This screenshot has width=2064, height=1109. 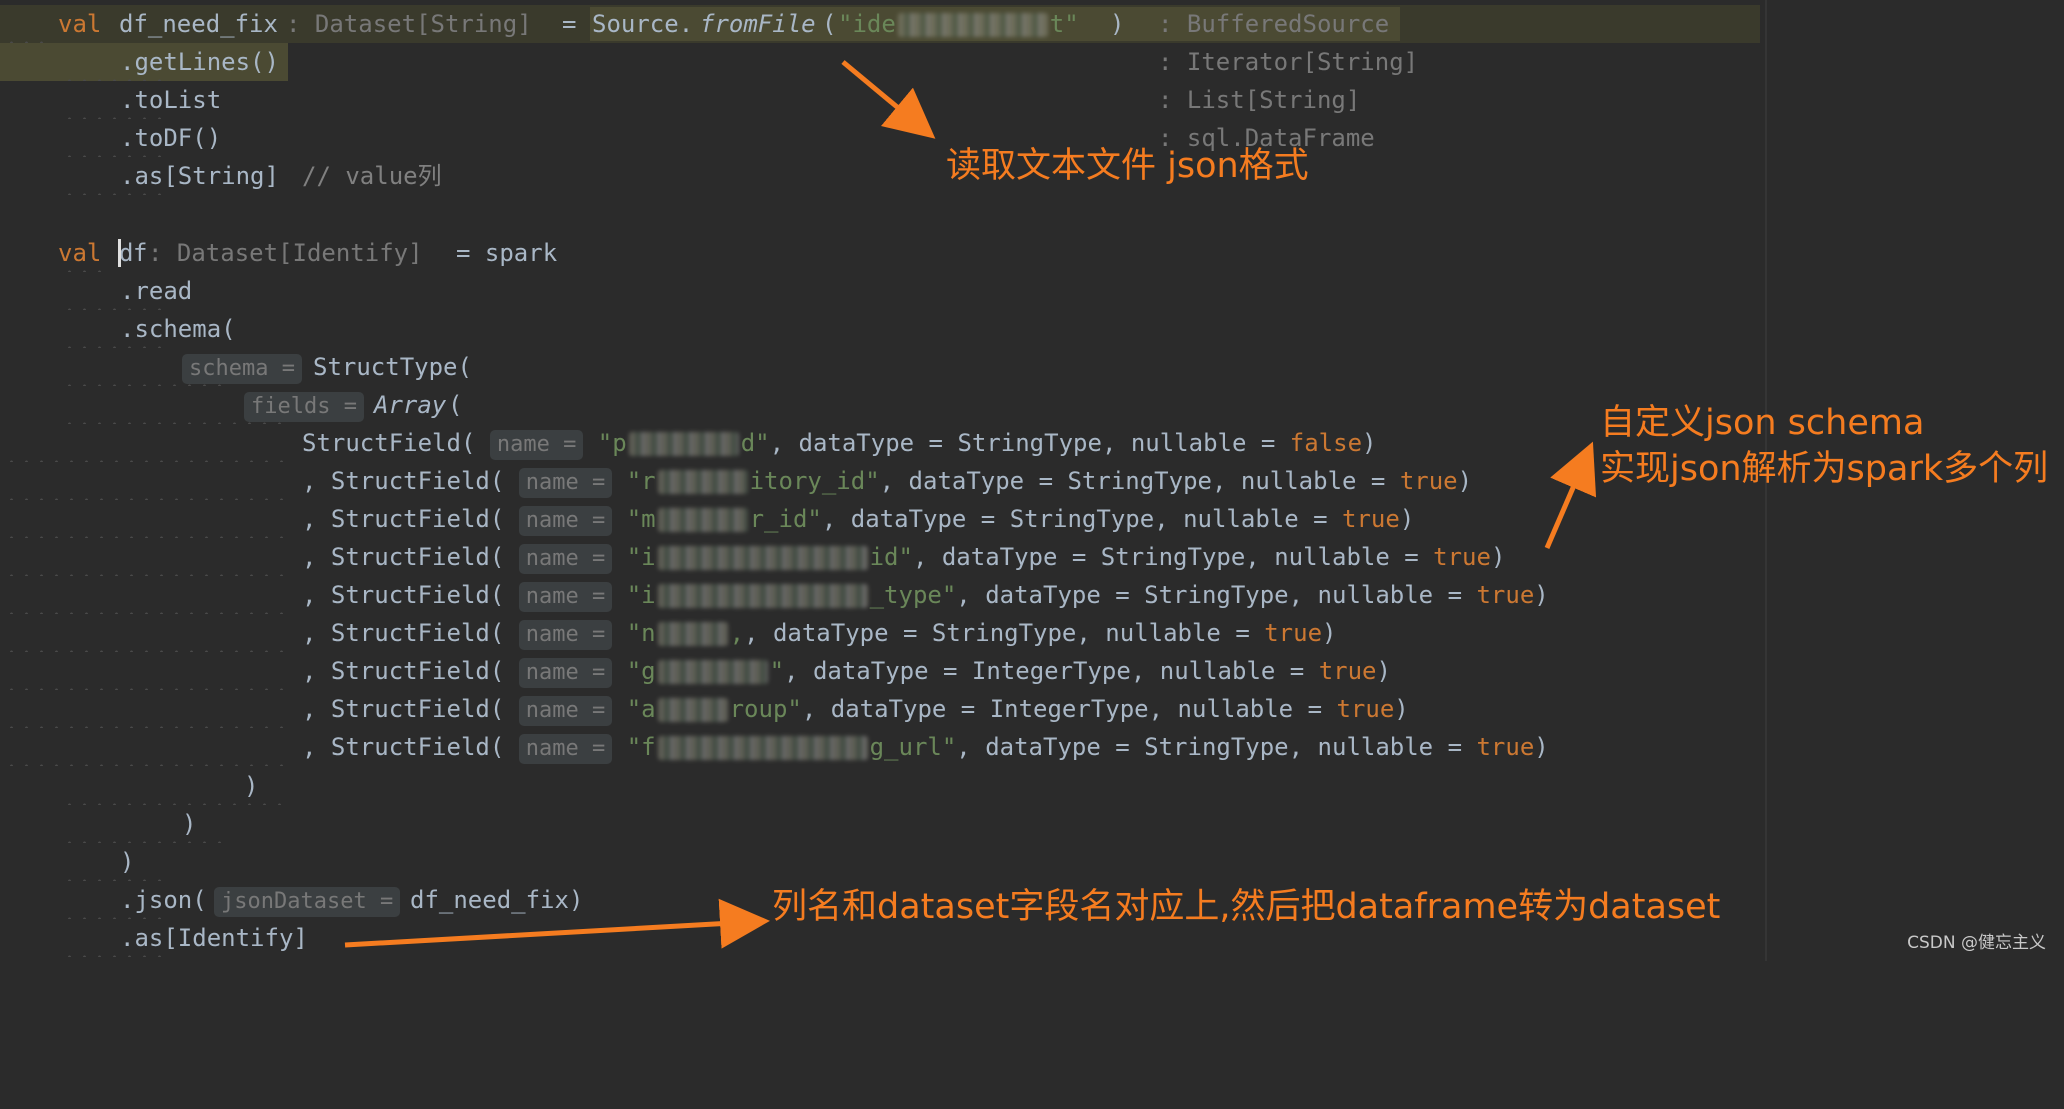 I want to click on annotation-read-text: 读取文本文件 json格式, so click(x=1127, y=166).